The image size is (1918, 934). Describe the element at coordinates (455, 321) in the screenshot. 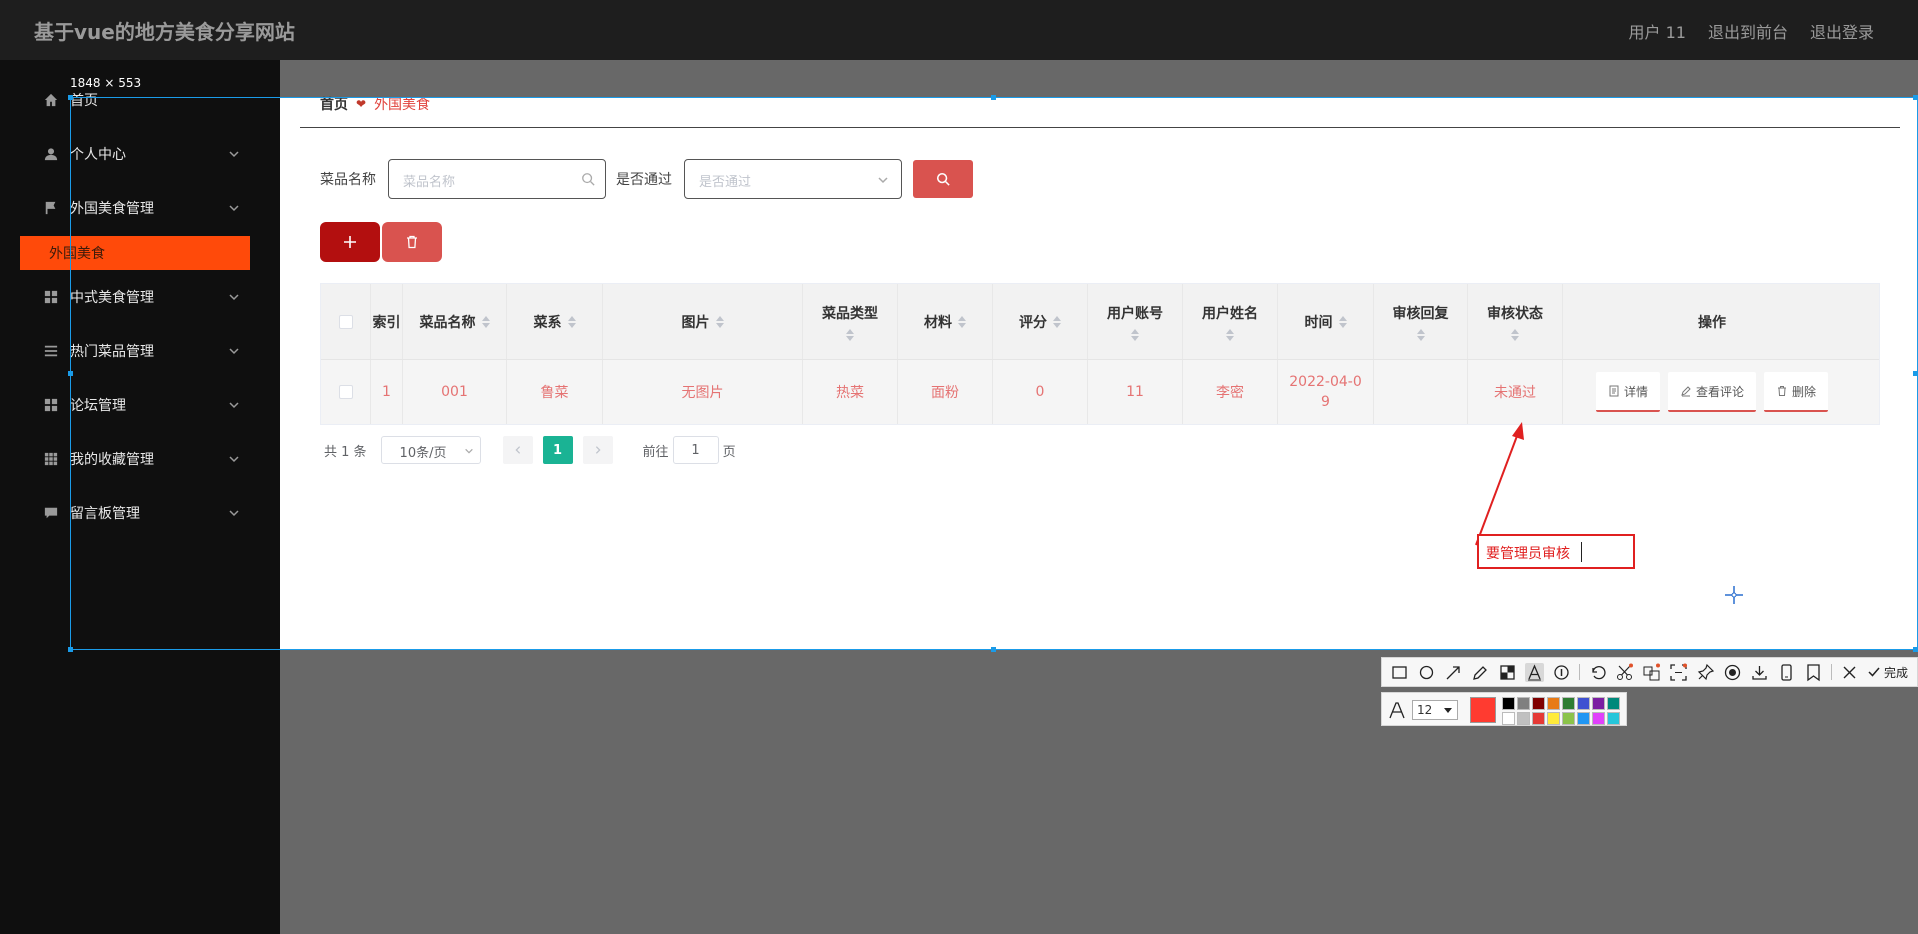

I see `col-dish-name: 菜品名称` at that location.